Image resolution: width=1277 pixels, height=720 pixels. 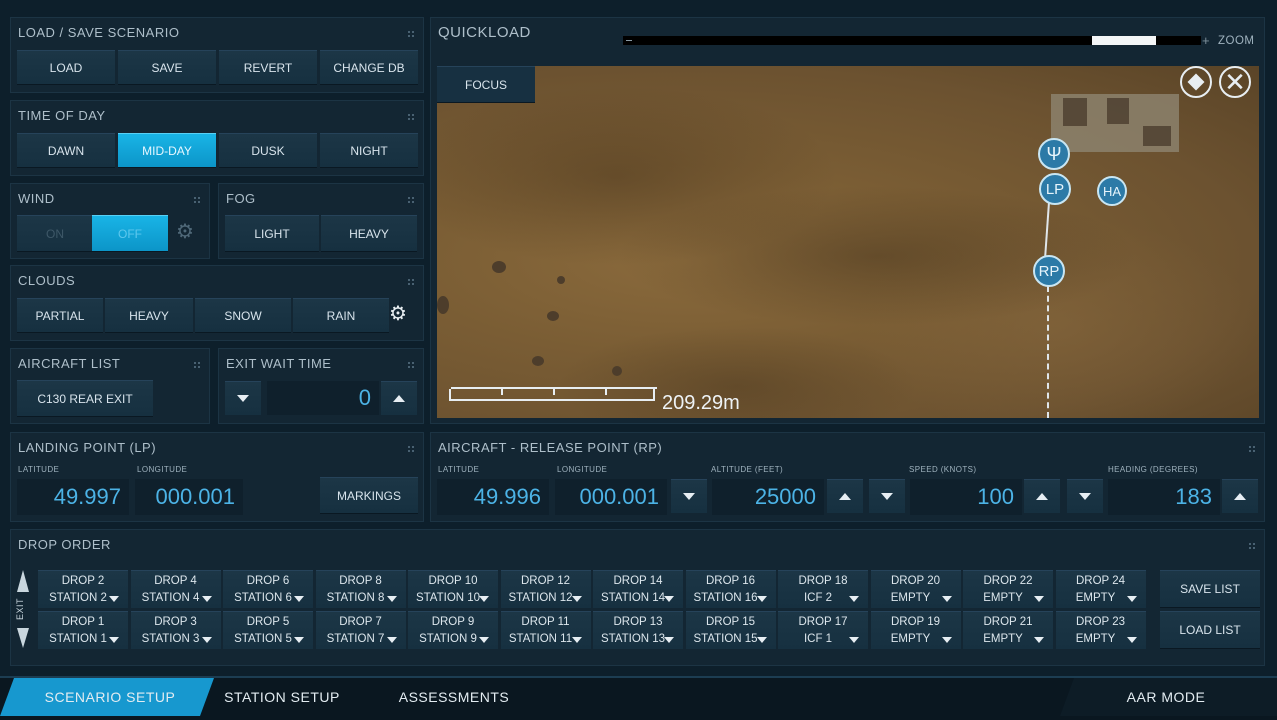 What do you see at coordinates (369, 233) in the screenshot?
I see `fog-heavy-button: HEAVY` at bounding box center [369, 233].